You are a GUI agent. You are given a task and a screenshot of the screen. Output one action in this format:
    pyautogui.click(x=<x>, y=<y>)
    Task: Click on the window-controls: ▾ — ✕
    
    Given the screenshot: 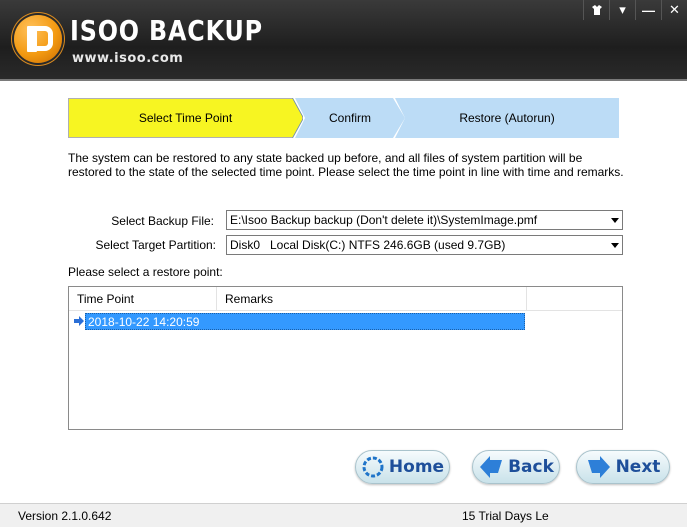 What is the action you would take?
    pyautogui.click(x=635, y=10)
    